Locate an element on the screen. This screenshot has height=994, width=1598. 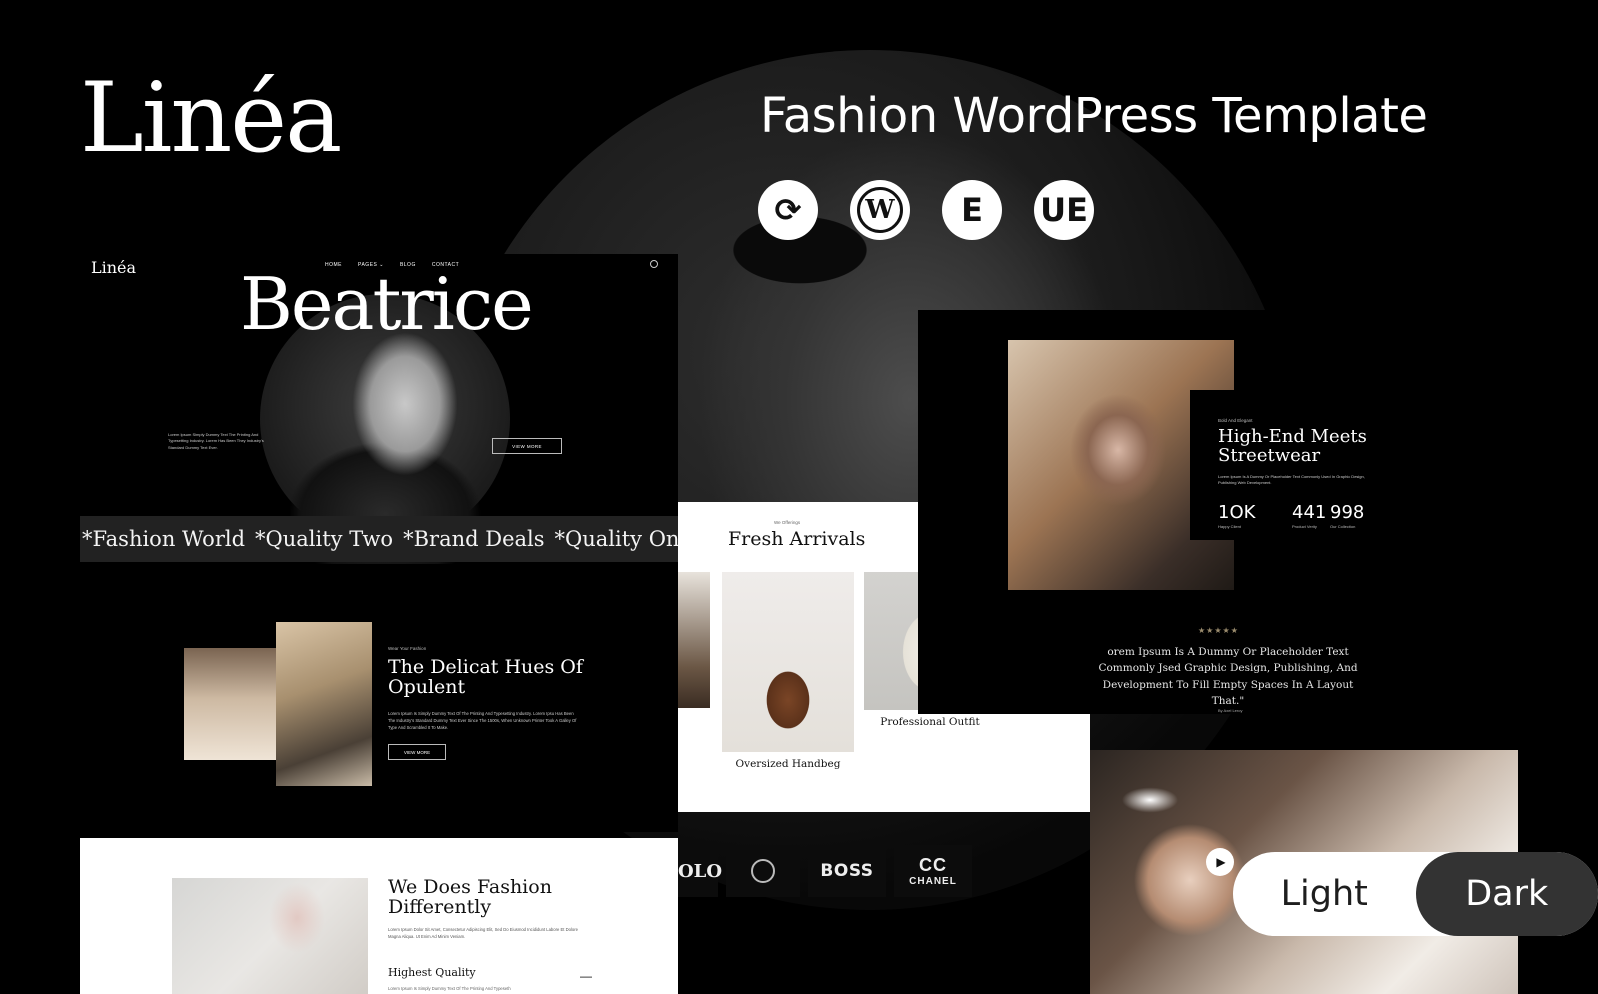
stat-label: Product Verity is located at coordinates (1304, 526).